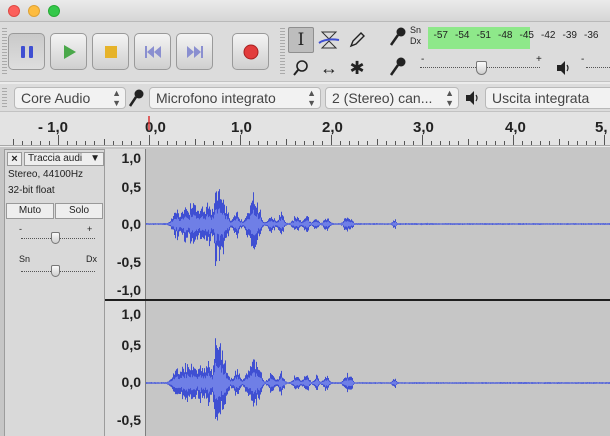 Image resolution: width=610 pixels, height=436 pixels. I want to click on record-button, so click(250, 51).